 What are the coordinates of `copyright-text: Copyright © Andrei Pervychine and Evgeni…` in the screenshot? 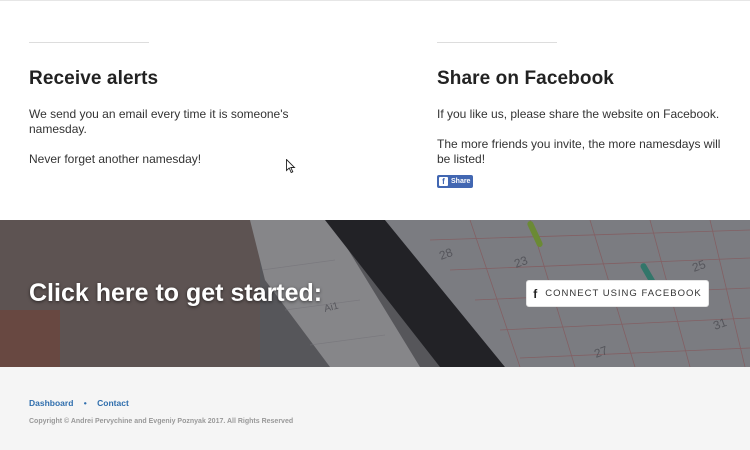 It's located at (161, 421).